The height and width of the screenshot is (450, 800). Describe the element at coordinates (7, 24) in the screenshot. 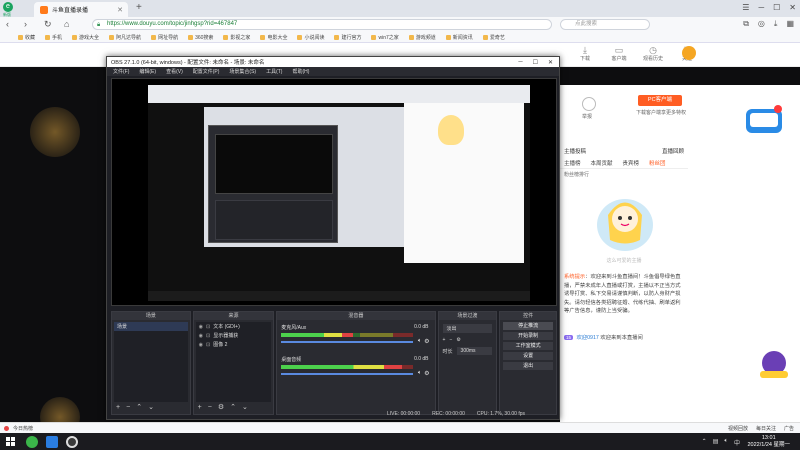

I see `back-icon: ‹` at that location.